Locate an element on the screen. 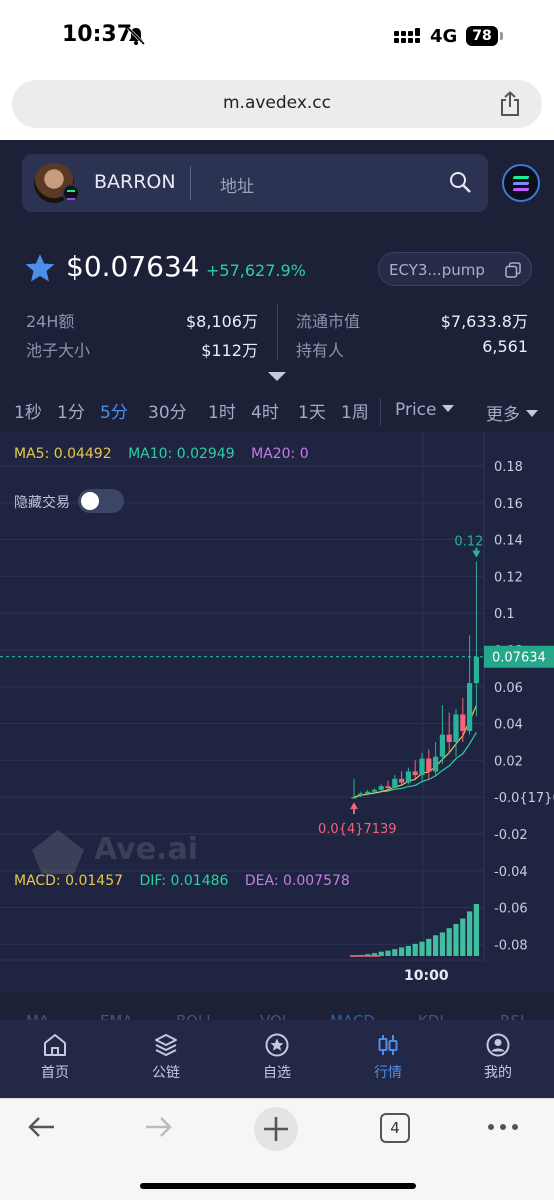 The width and height of the screenshot is (554, 1200). chevron-down-icon is located at coordinates (532, 413).